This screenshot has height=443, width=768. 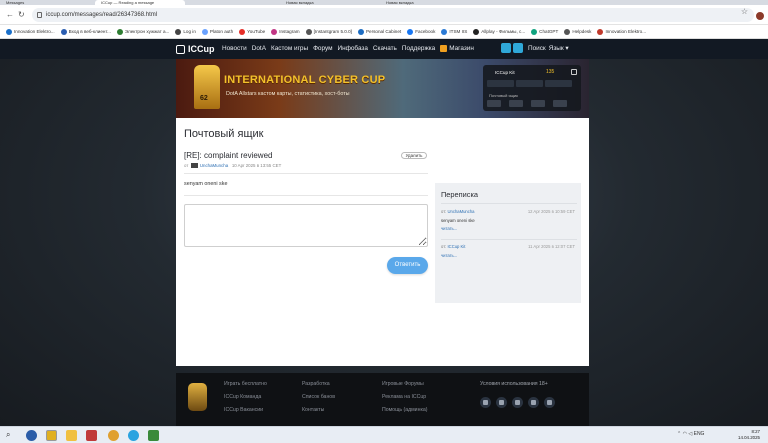 I want to click on reply-button: Ответить, so click(x=407, y=265).